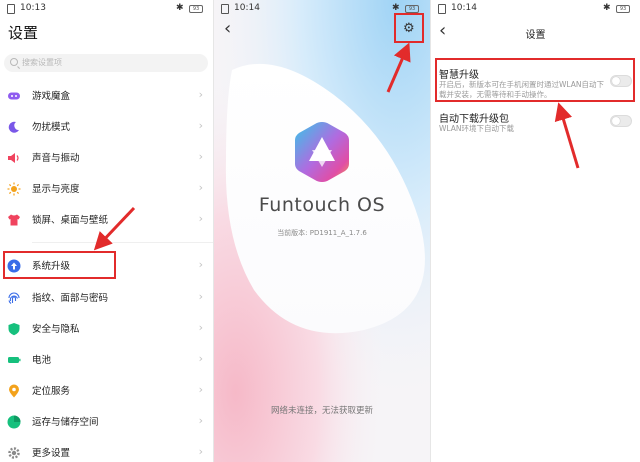 This screenshot has width=640, height=462. Describe the element at coordinates (51, 96) in the screenshot. I see `settings-item-label: 游戏魔盒` at that location.